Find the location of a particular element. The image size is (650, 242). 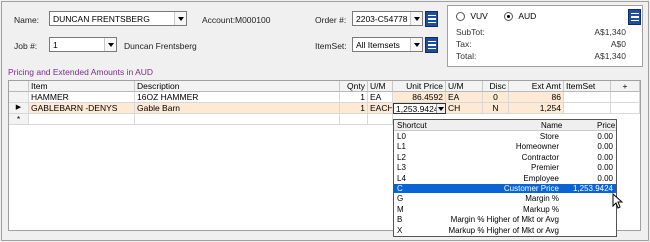

cell-disc: 0 is located at coordinates (496, 97).